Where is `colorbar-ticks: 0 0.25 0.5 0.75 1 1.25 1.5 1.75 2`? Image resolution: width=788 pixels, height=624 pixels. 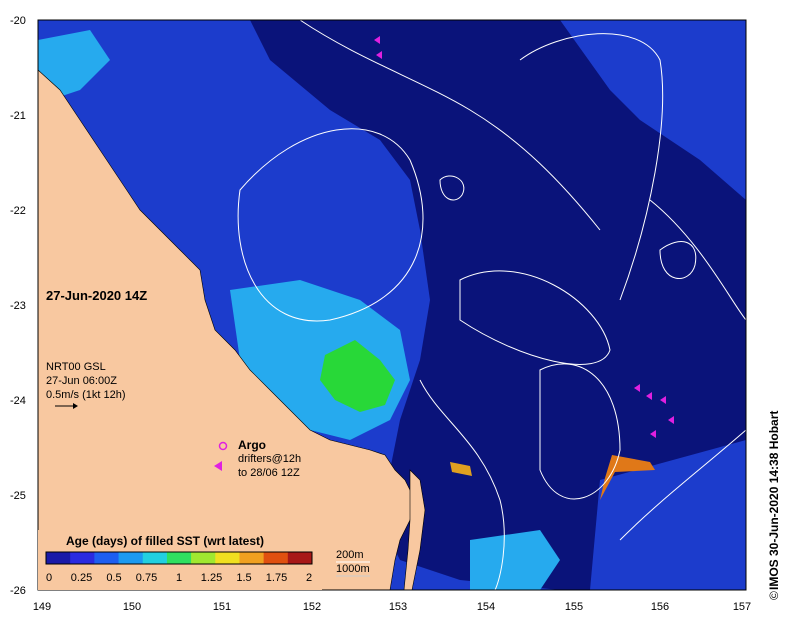 colorbar-ticks: 0 0.25 0.5 0.75 1 1.25 1.5 1.75 2 is located at coordinates (179, 578).